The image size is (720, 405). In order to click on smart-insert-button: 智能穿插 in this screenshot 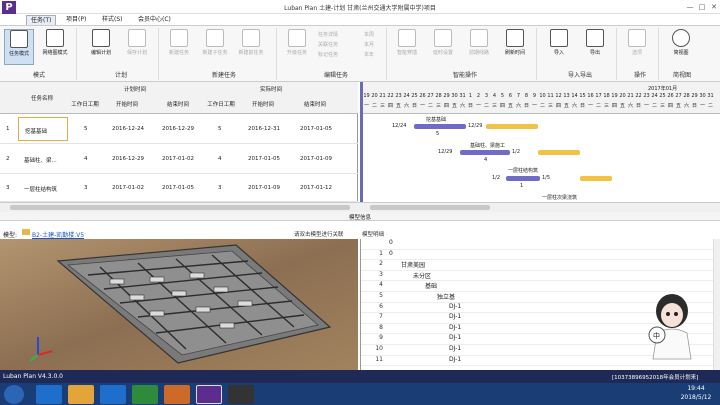, I will do `click(407, 47)`.